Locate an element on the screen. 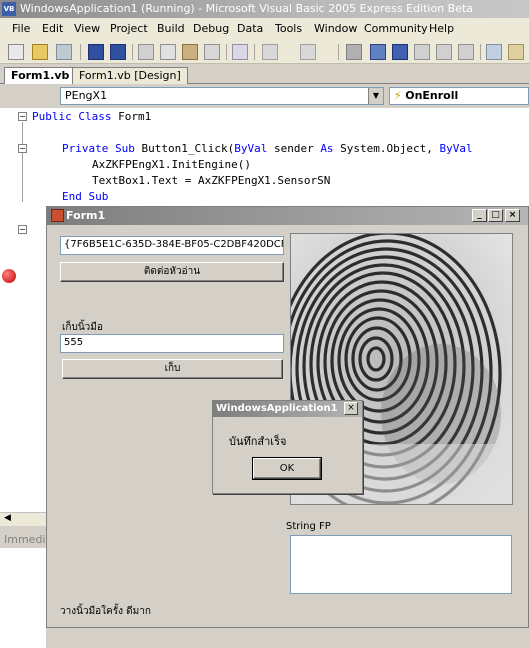  stop-icon is located at coordinates (400, 52).